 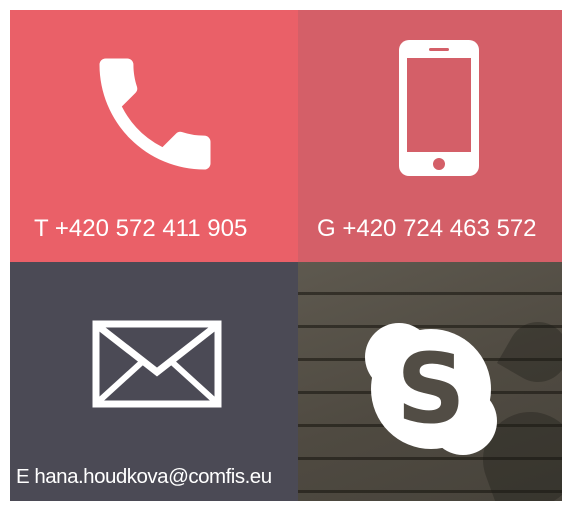 I want to click on skype-icon: S, so click(x=431, y=389).